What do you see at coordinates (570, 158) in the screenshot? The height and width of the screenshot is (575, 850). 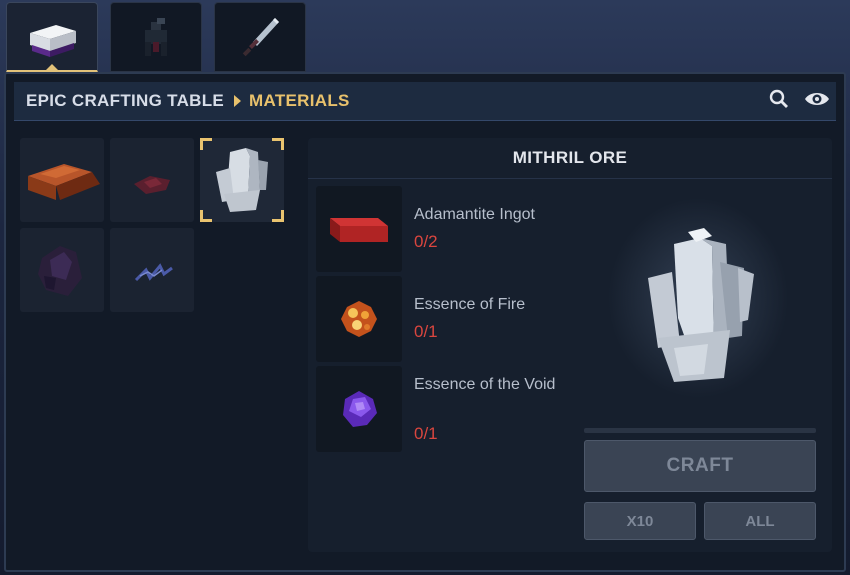 I see `recipe-title: MITHRIL ORE` at bounding box center [570, 158].